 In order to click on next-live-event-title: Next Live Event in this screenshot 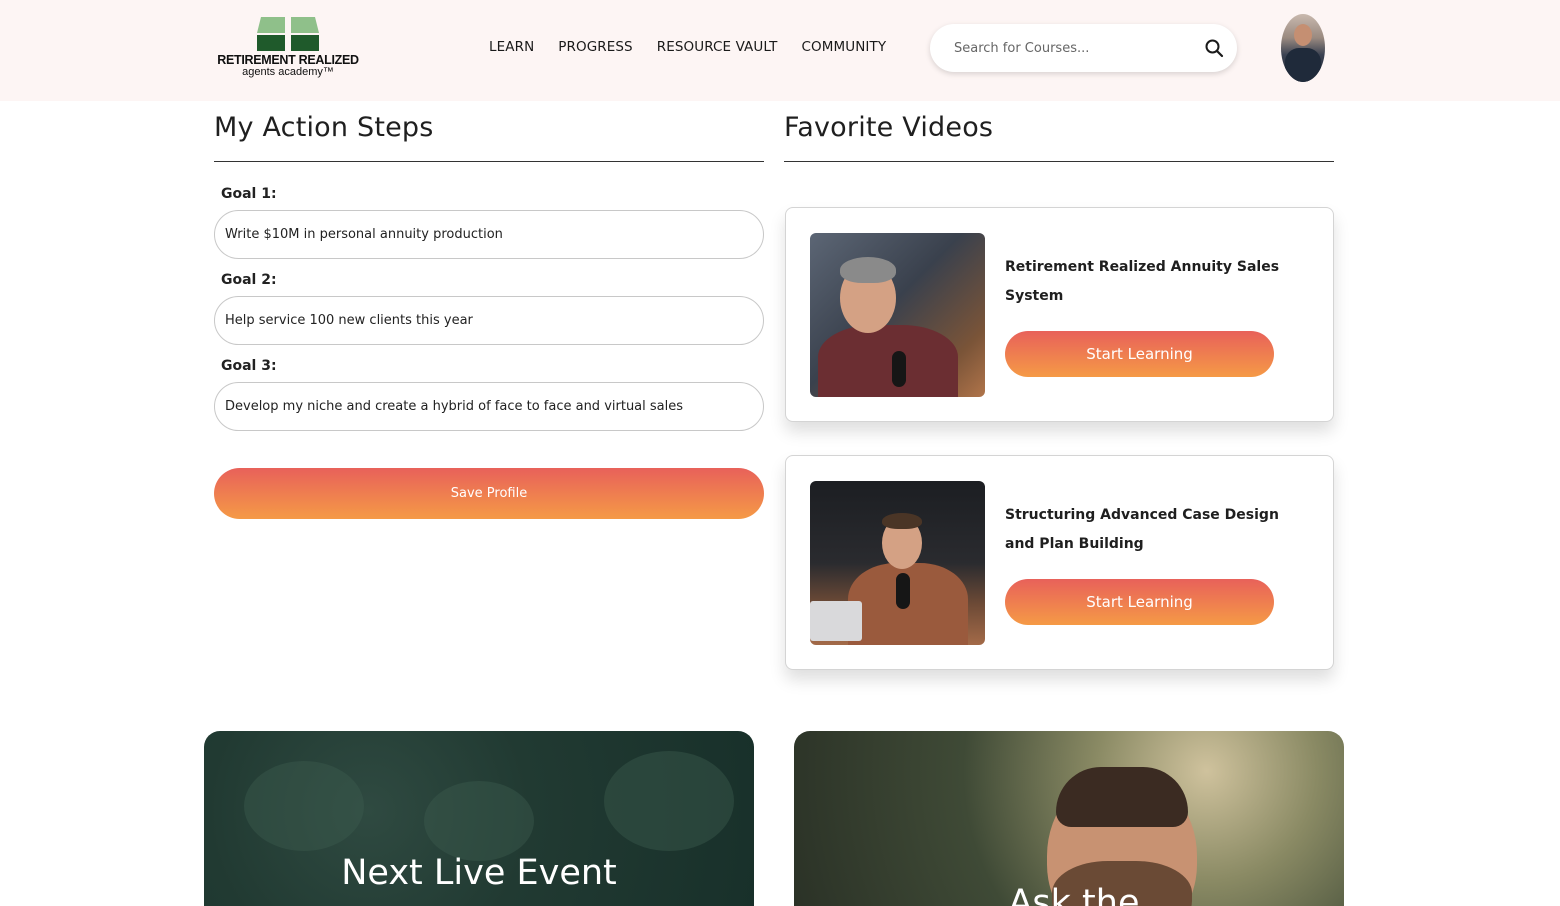, I will do `click(479, 873)`.